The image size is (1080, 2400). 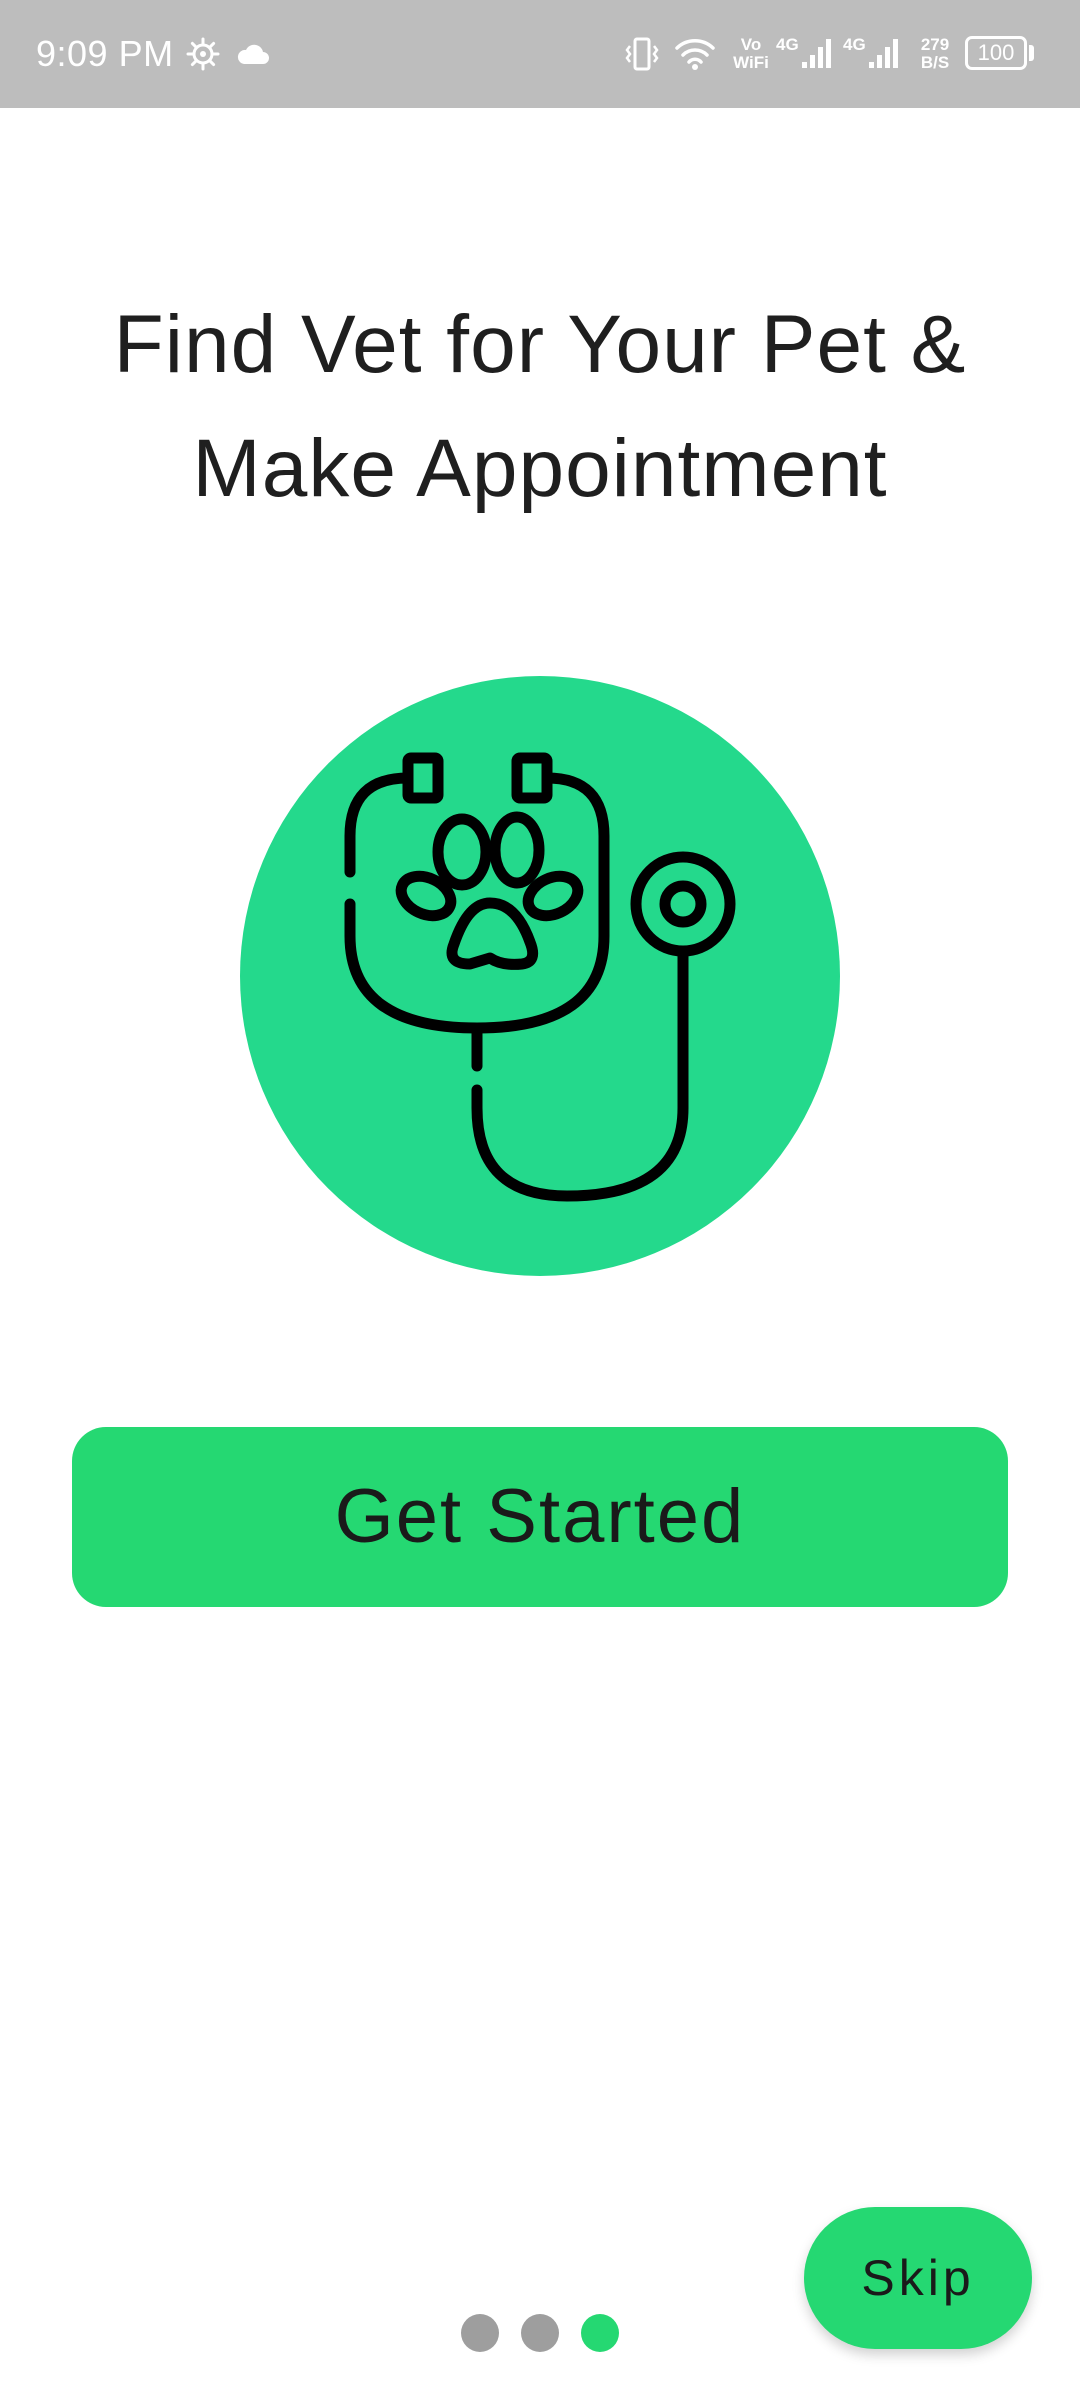 I want to click on battery-tip, so click(x=1031, y=53).